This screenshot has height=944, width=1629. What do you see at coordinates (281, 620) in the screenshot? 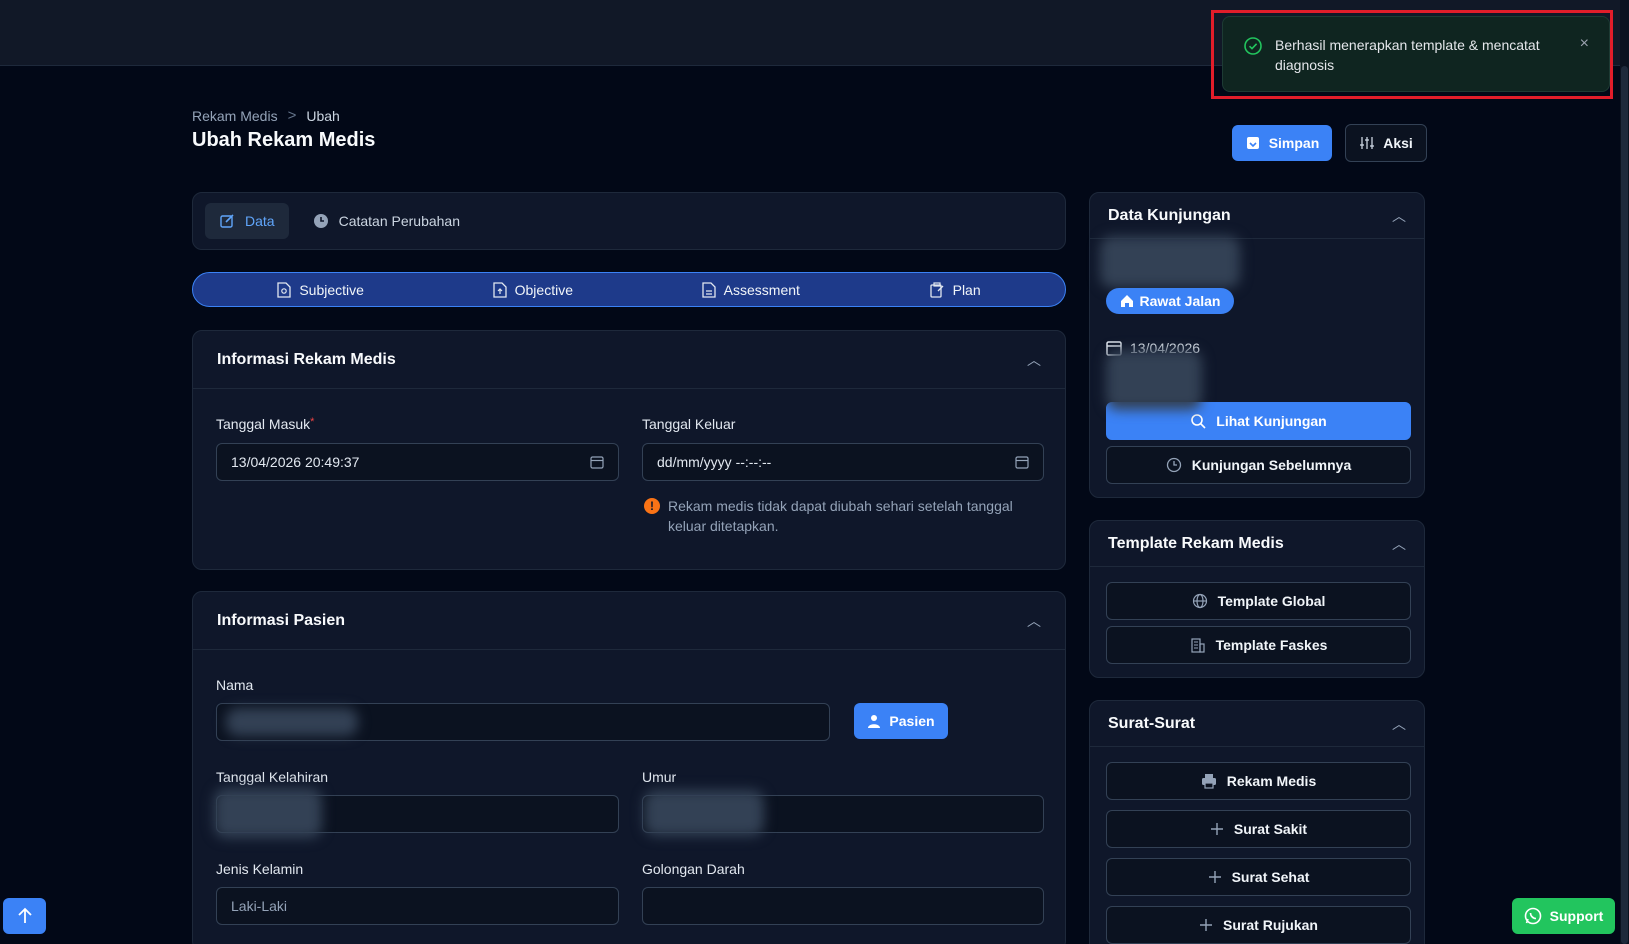
I see `pasien-title: Informasi Pasien` at bounding box center [281, 620].